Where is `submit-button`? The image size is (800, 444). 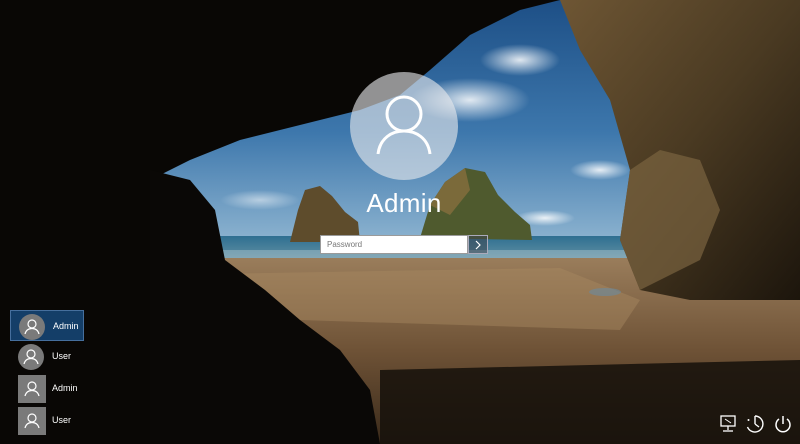 submit-button is located at coordinates (478, 244).